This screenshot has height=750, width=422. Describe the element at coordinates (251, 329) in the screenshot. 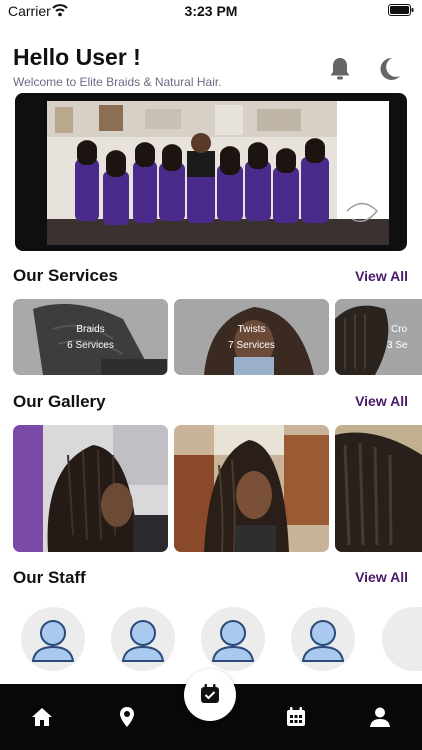

I see `service-name: Twists` at that location.